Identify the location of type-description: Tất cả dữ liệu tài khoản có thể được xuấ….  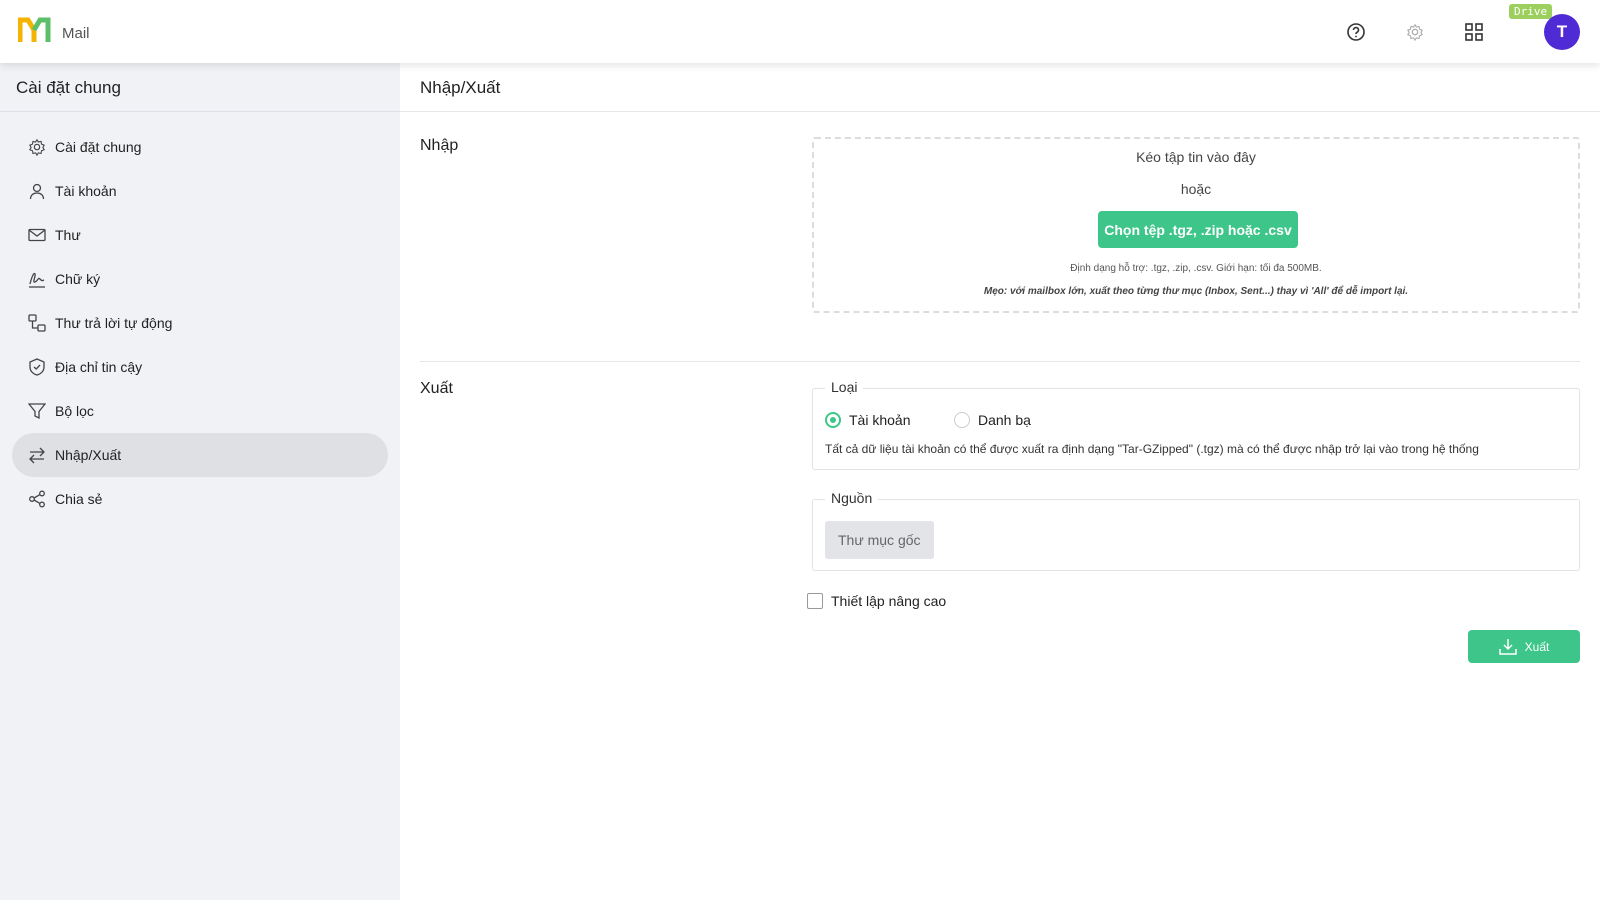
(1152, 449).